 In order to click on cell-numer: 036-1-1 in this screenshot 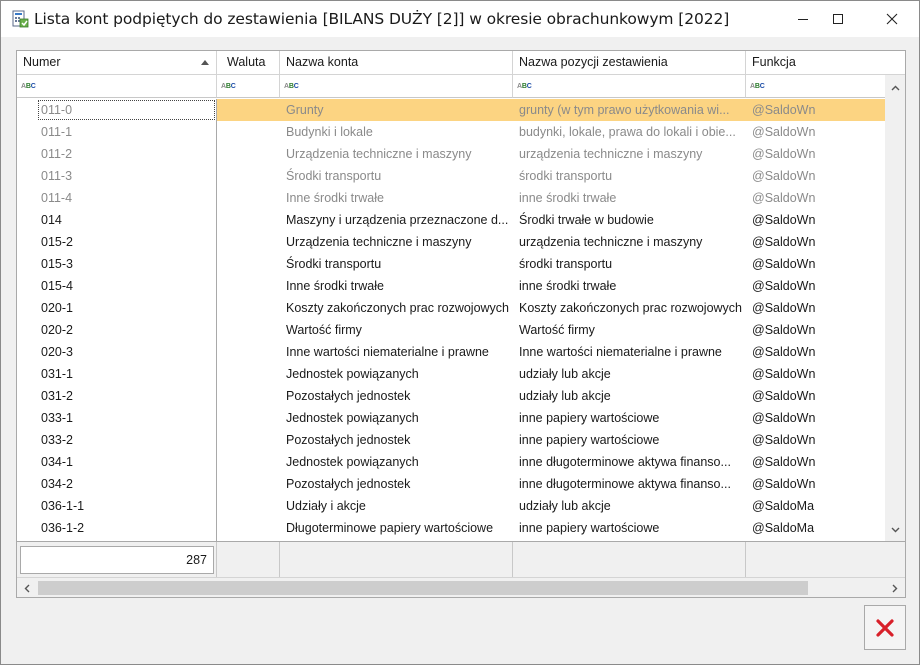, I will do `click(117, 506)`.